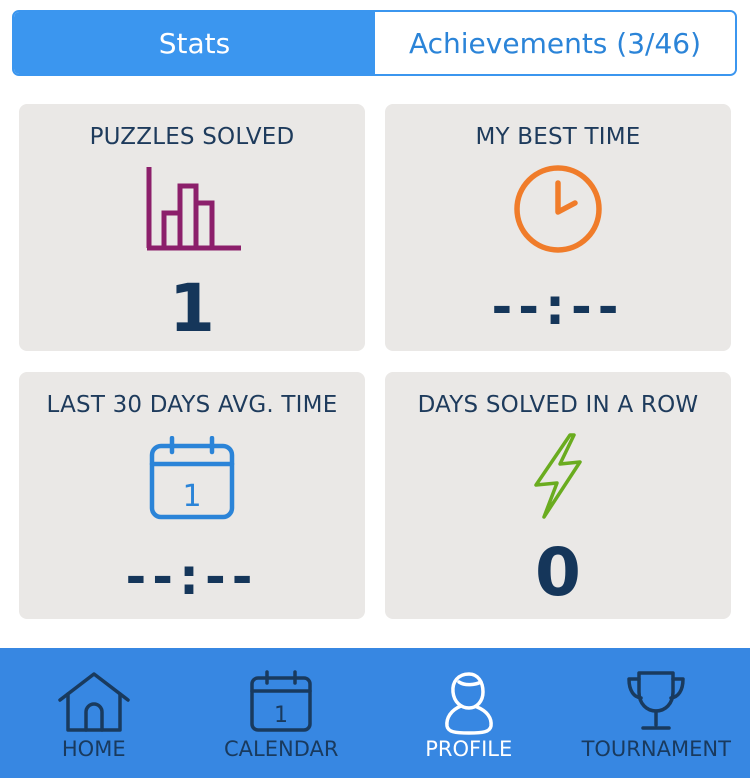  I want to click on card-title: DAYS SOLVED IN A ROW, so click(558, 405).